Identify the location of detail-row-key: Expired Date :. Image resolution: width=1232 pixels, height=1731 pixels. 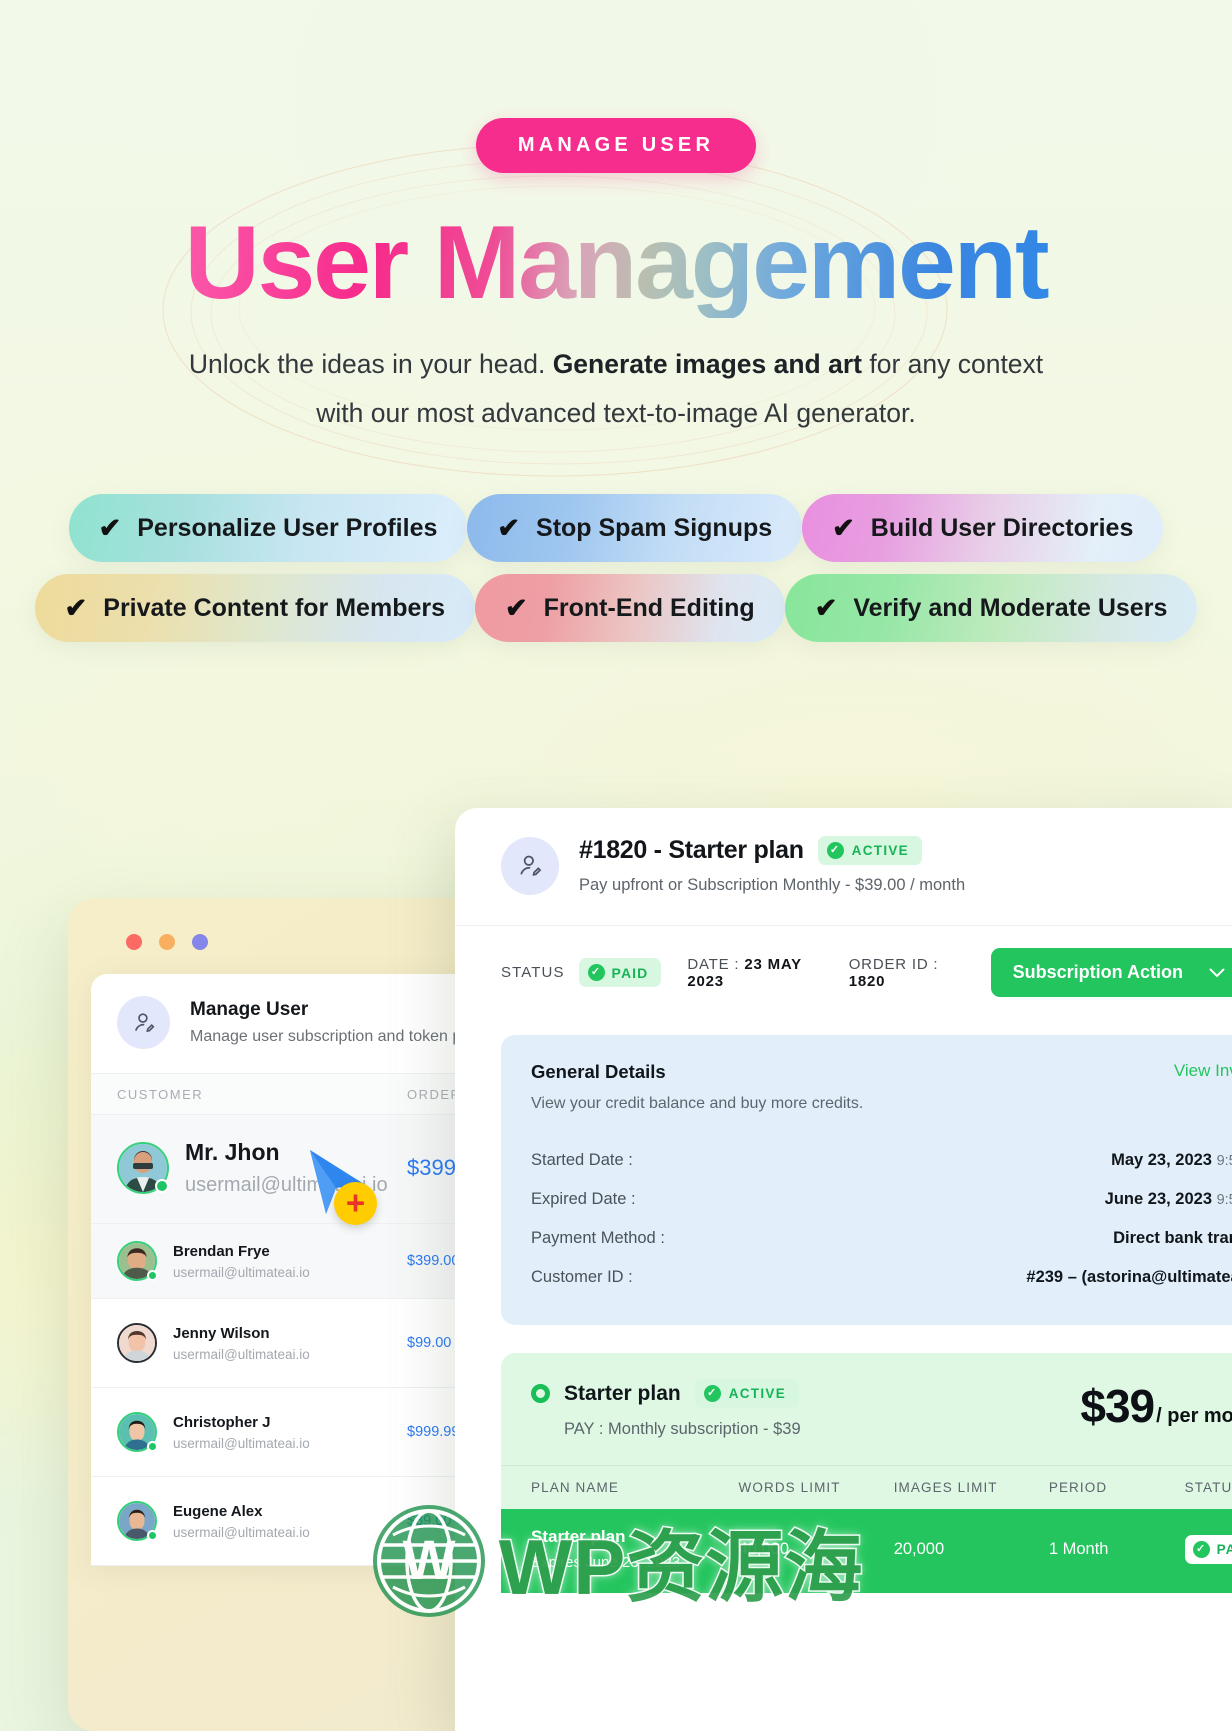
(583, 1199).